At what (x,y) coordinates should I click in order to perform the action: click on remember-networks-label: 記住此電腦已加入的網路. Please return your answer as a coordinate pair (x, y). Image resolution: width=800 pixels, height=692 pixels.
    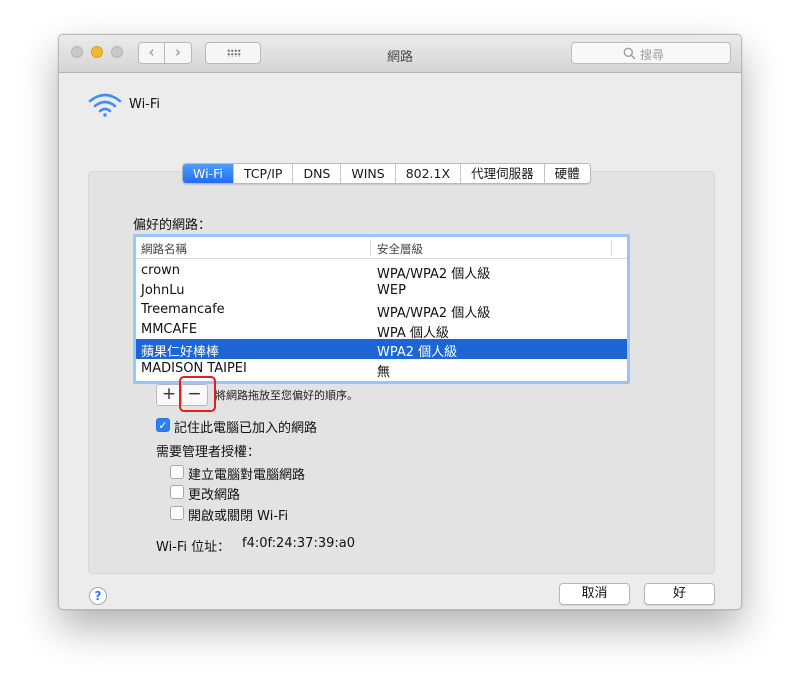
    Looking at the image, I should click on (245, 426).